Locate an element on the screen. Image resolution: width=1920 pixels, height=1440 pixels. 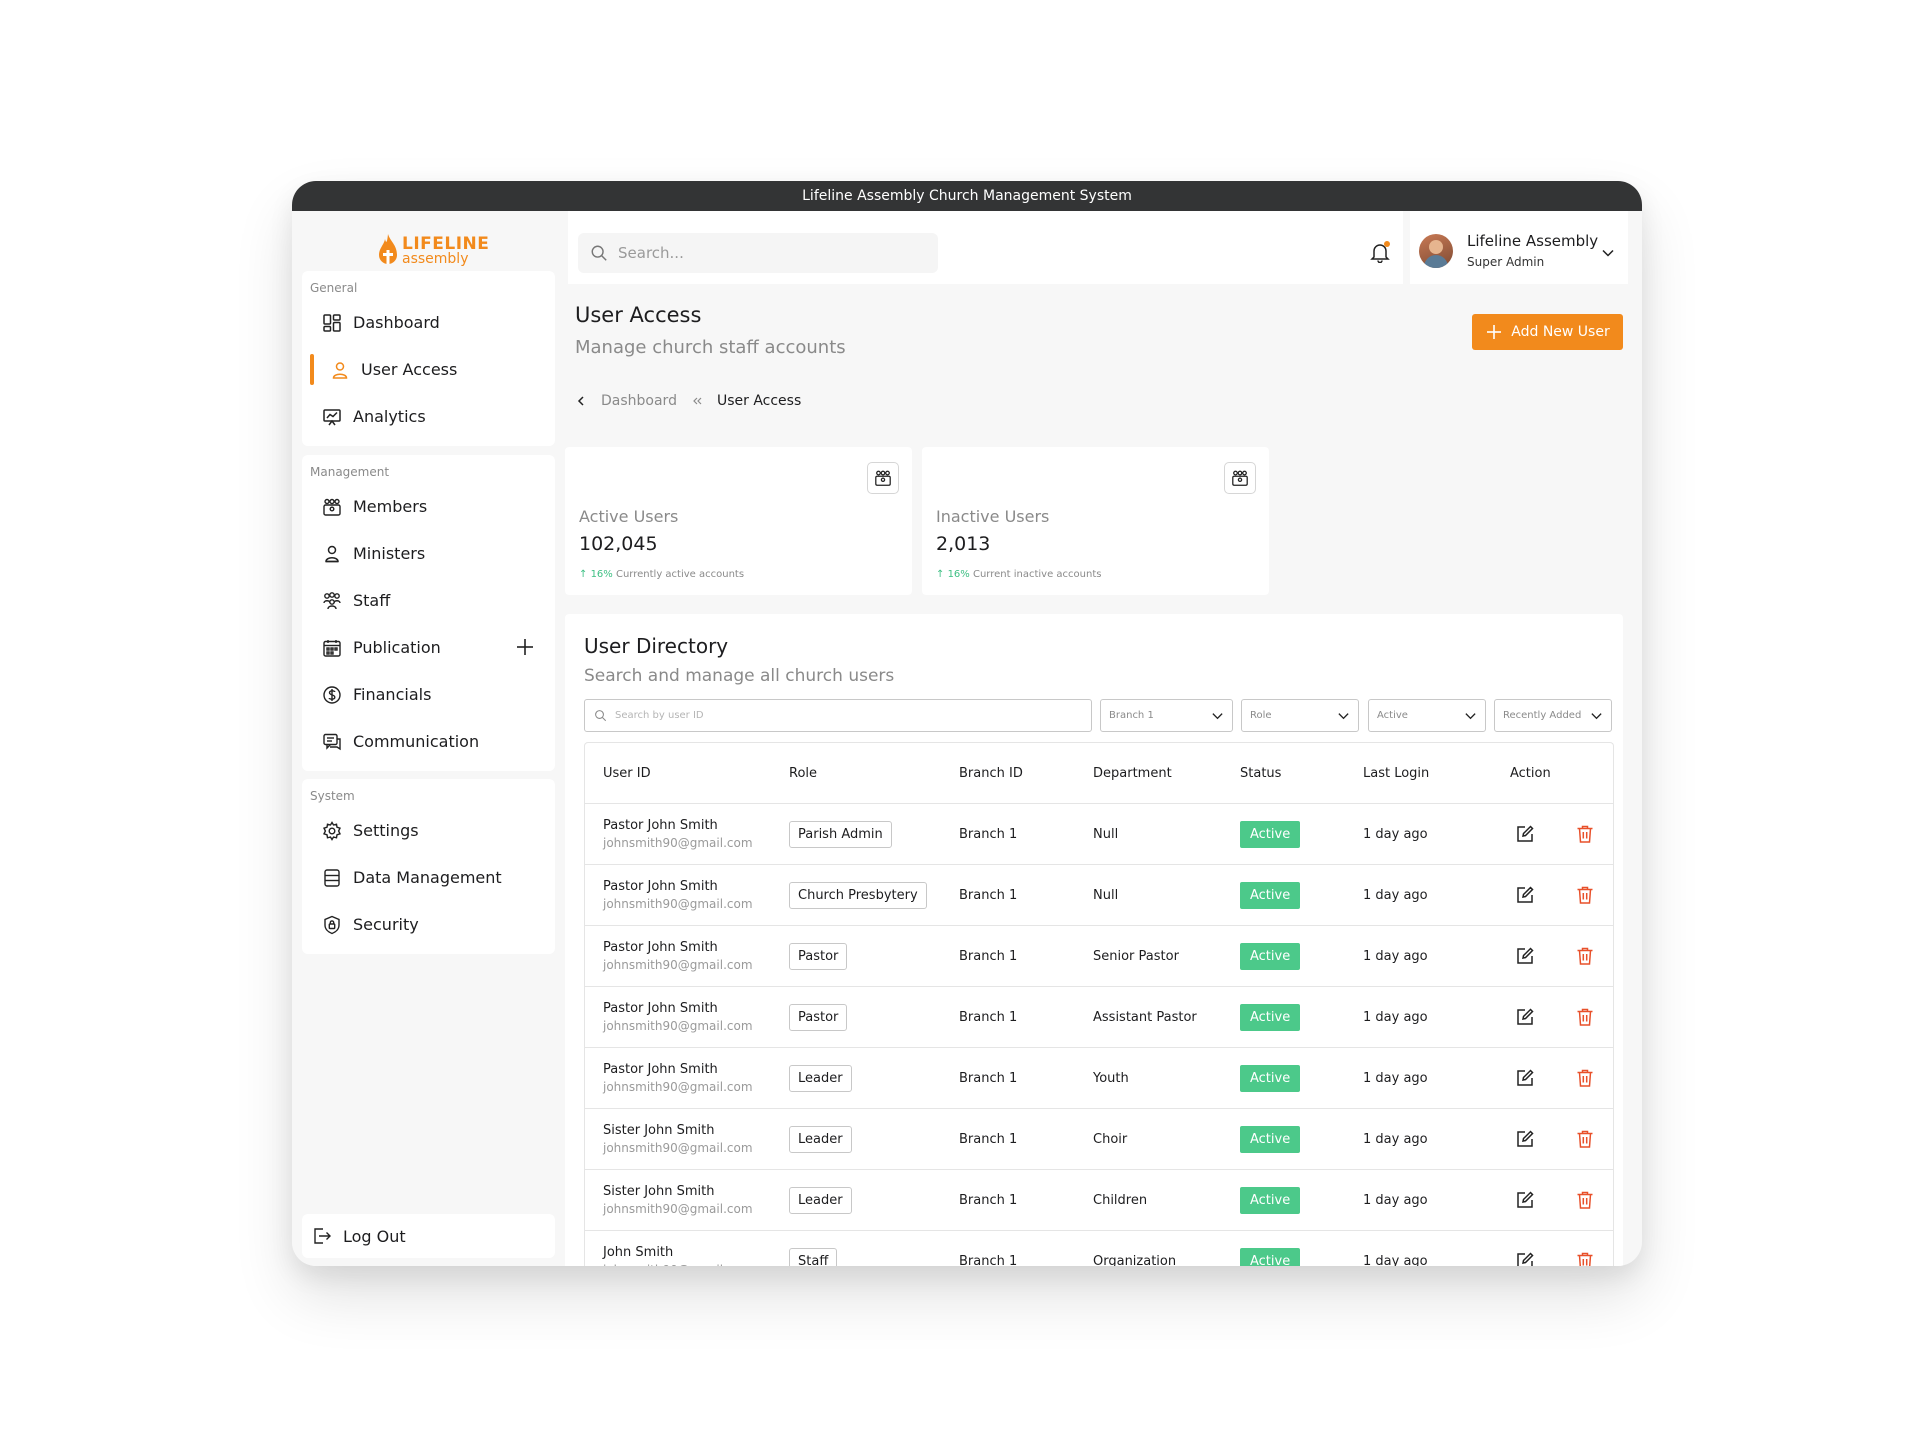
user-menu: Lifeline Assembly Super Admin is located at coordinates (1519, 247).